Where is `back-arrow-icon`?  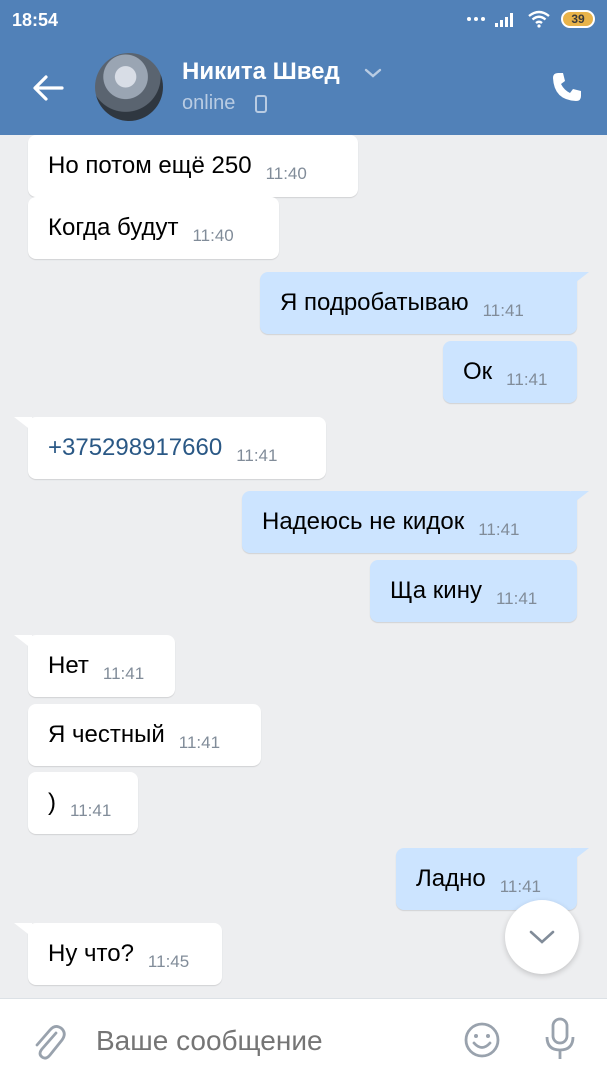
back-arrow-icon is located at coordinates (48, 88).